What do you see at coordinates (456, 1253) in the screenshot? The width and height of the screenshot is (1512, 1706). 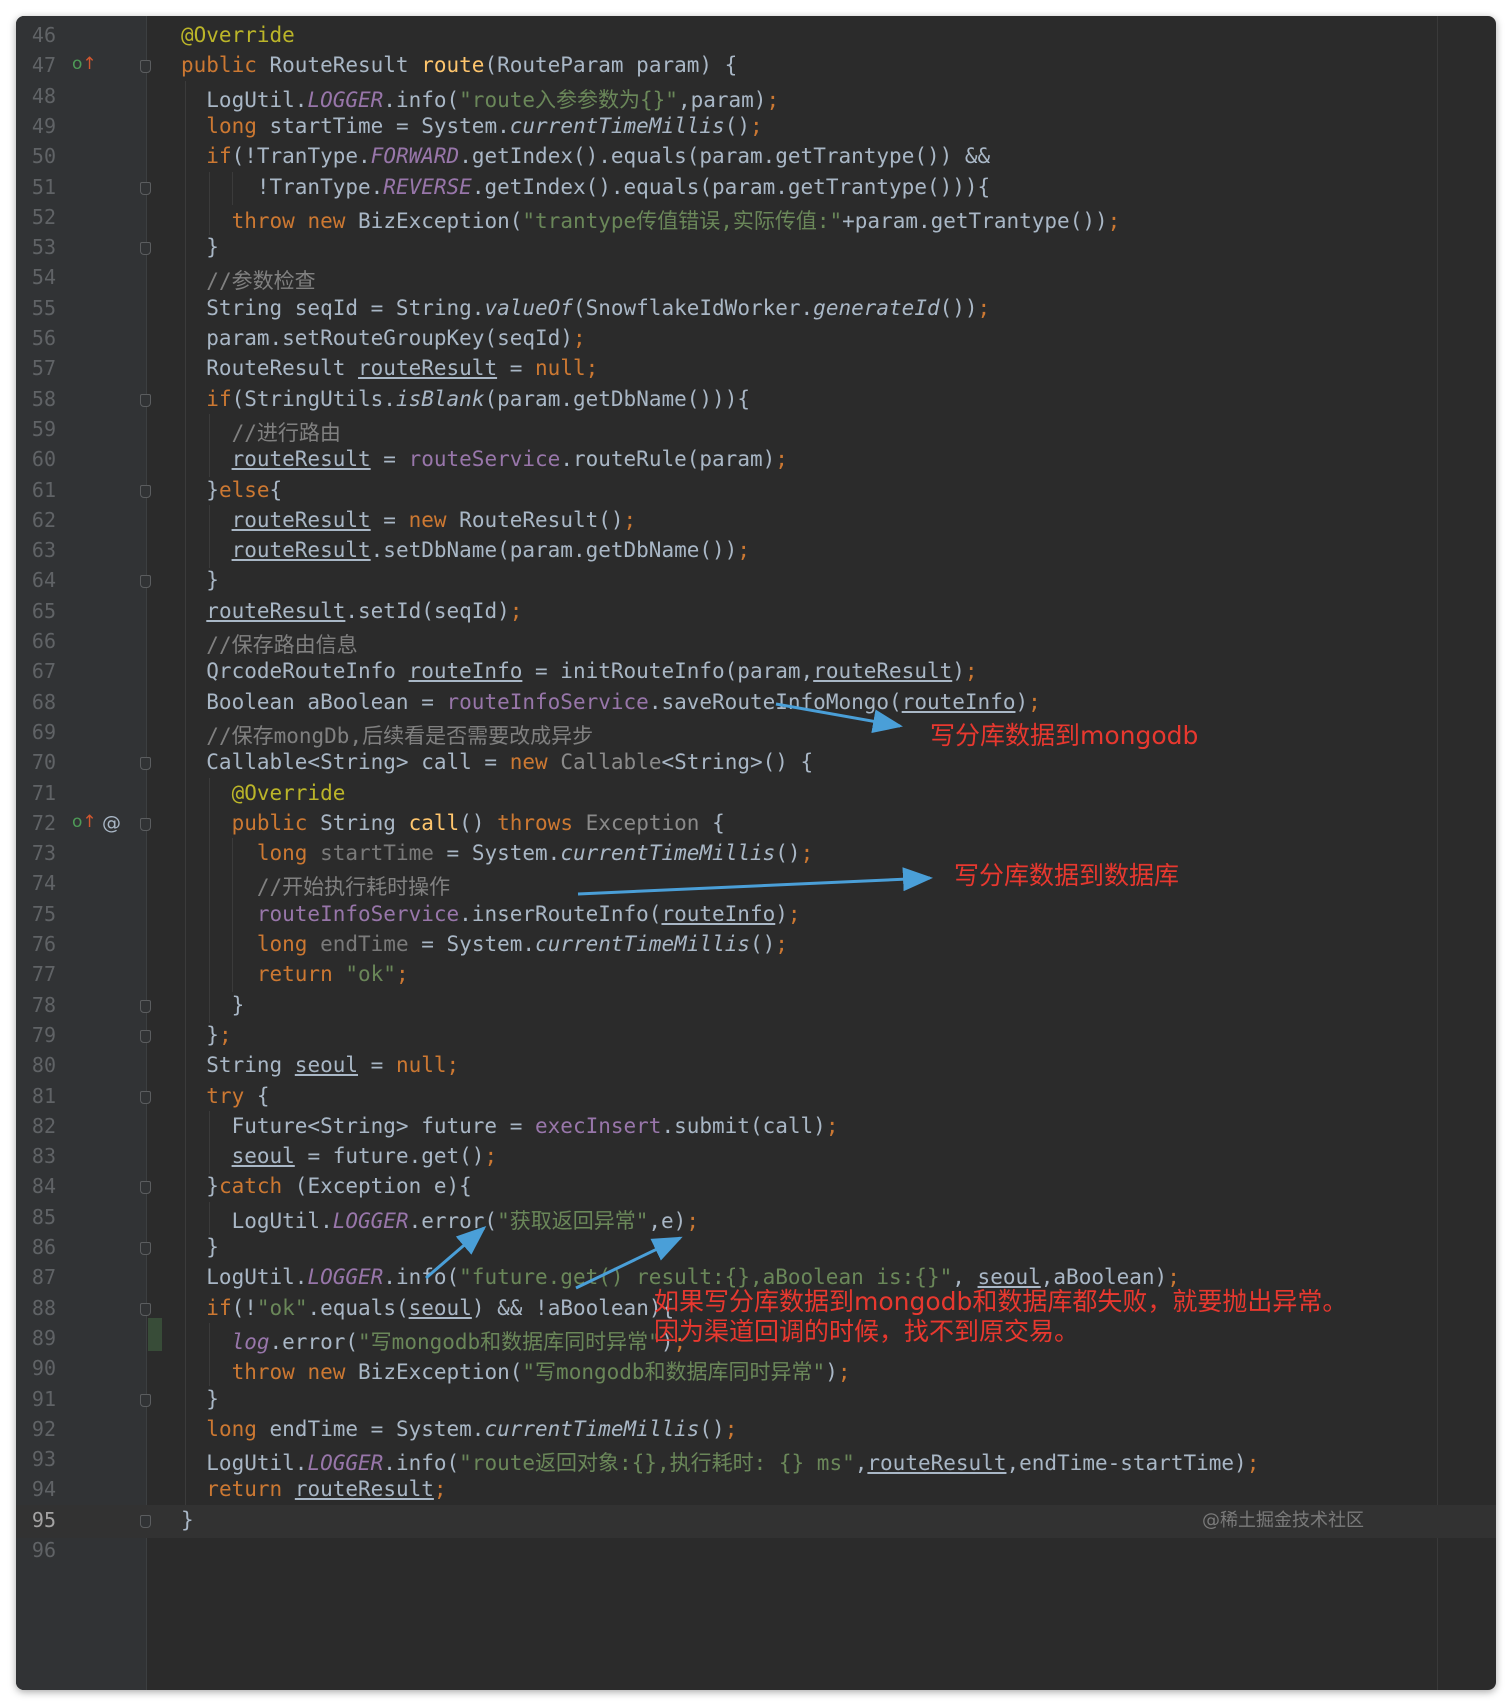 I see `arrow-to-log-call` at bounding box center [456, 1253].